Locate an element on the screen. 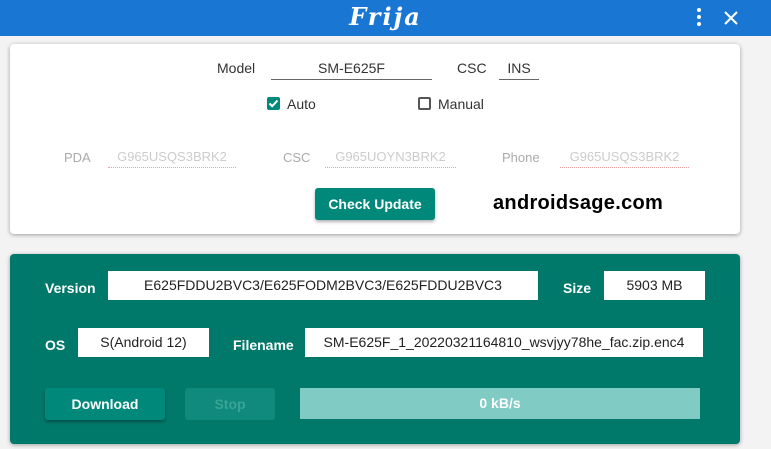  download-button: Download is located at coordinates (105, 404).